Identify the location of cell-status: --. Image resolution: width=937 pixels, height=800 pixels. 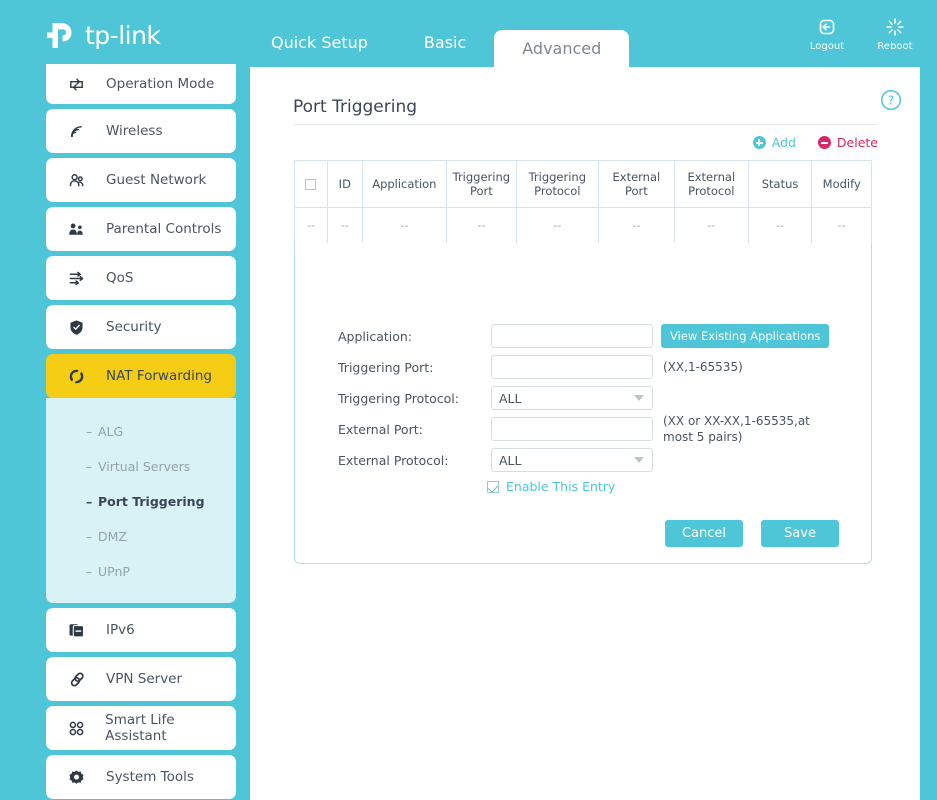
(780, 225).